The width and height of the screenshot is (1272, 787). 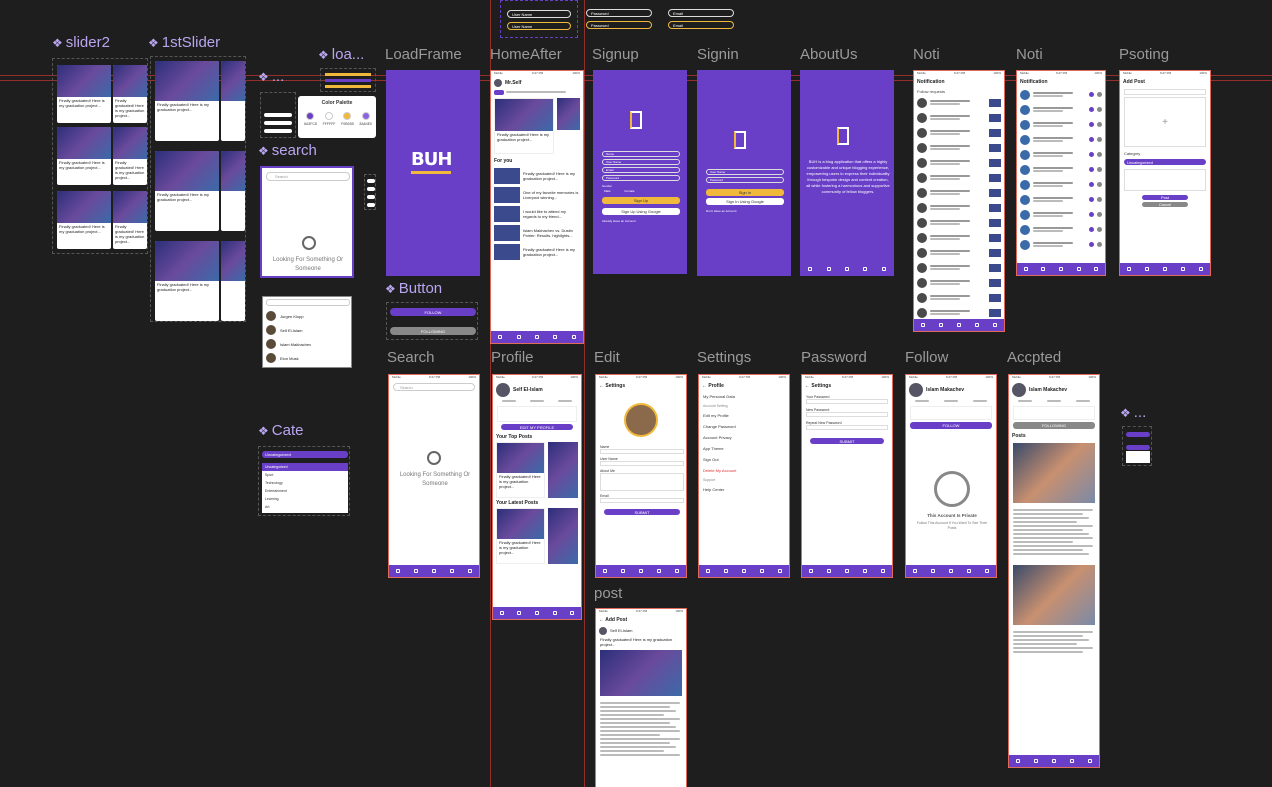 I want to click on sign-out-item: Sign Out, so click(x=744, y=459).